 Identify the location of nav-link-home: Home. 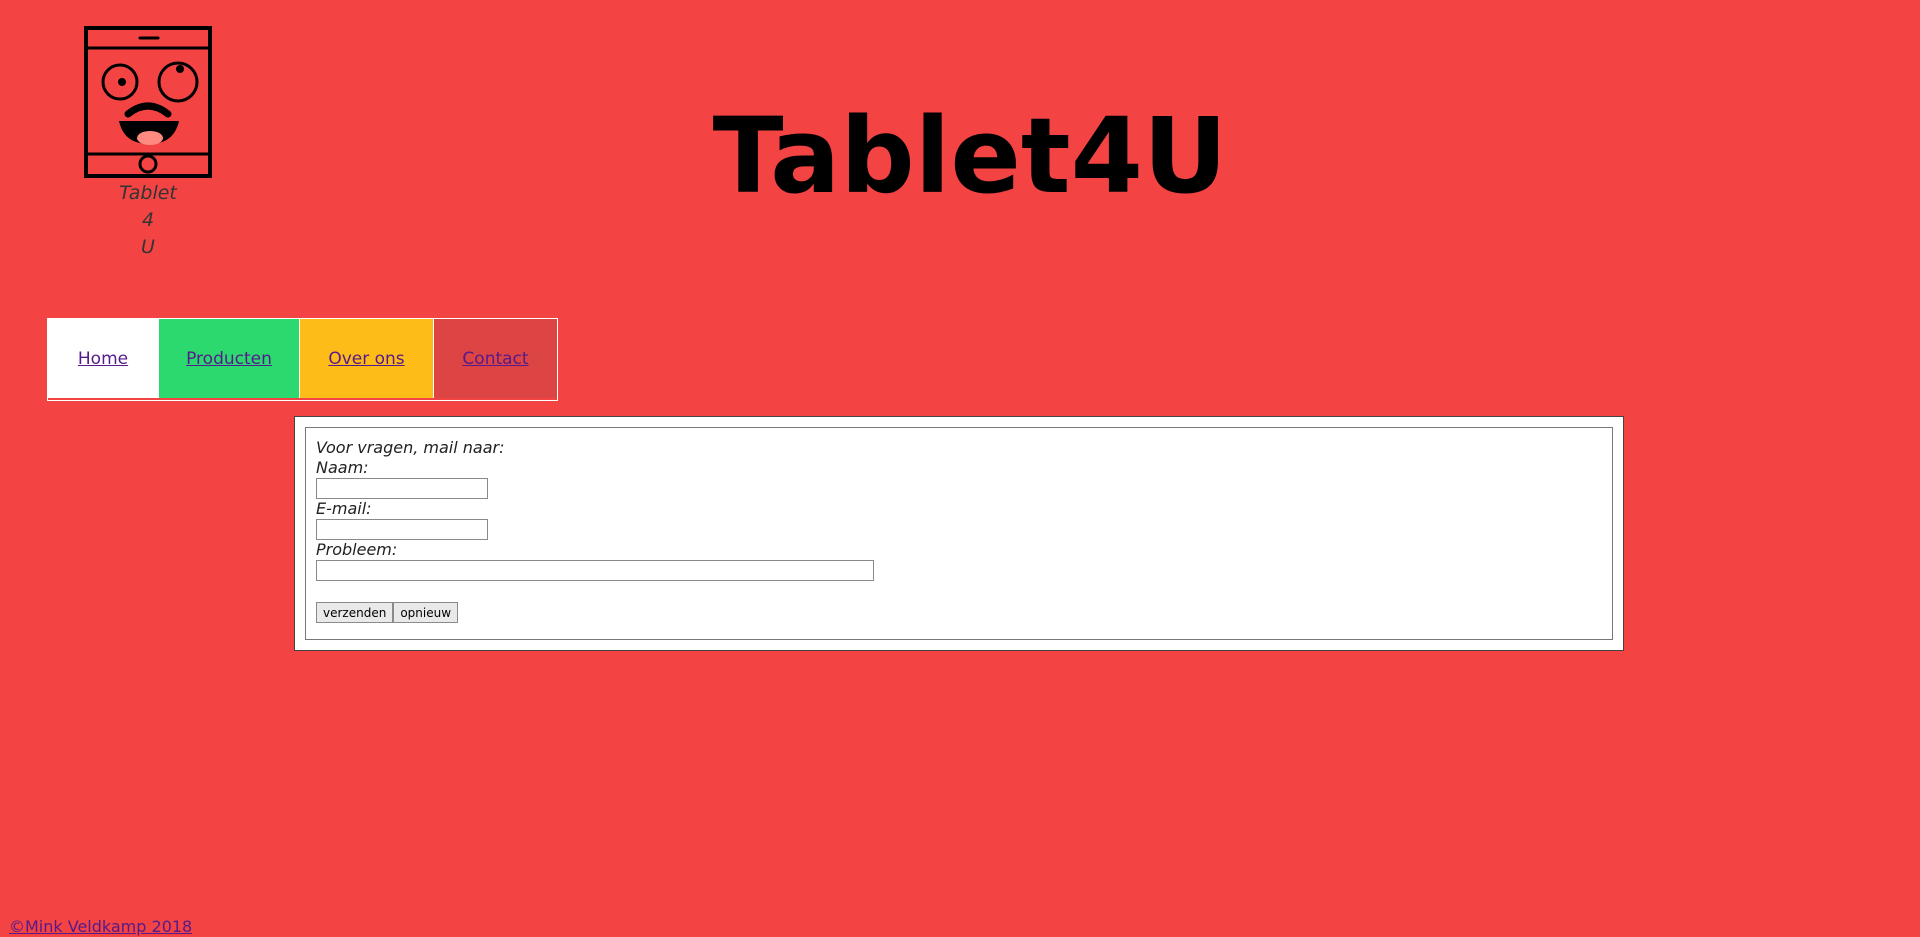
(103, 358).